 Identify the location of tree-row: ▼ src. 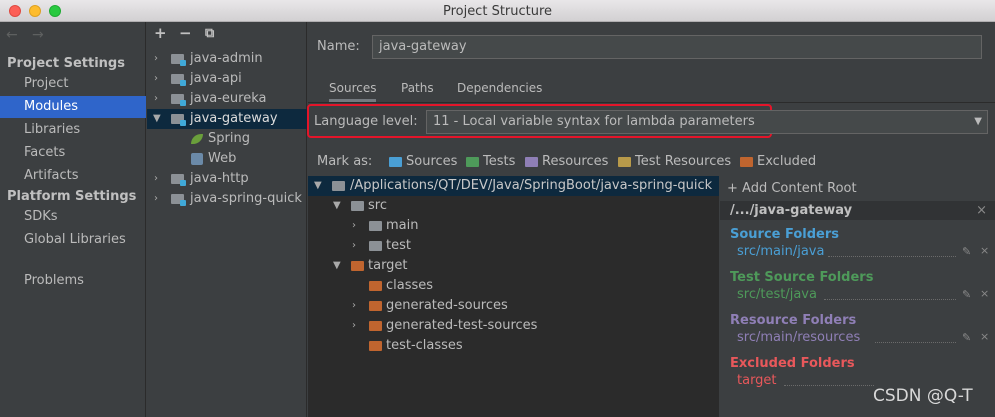
(513, 206).